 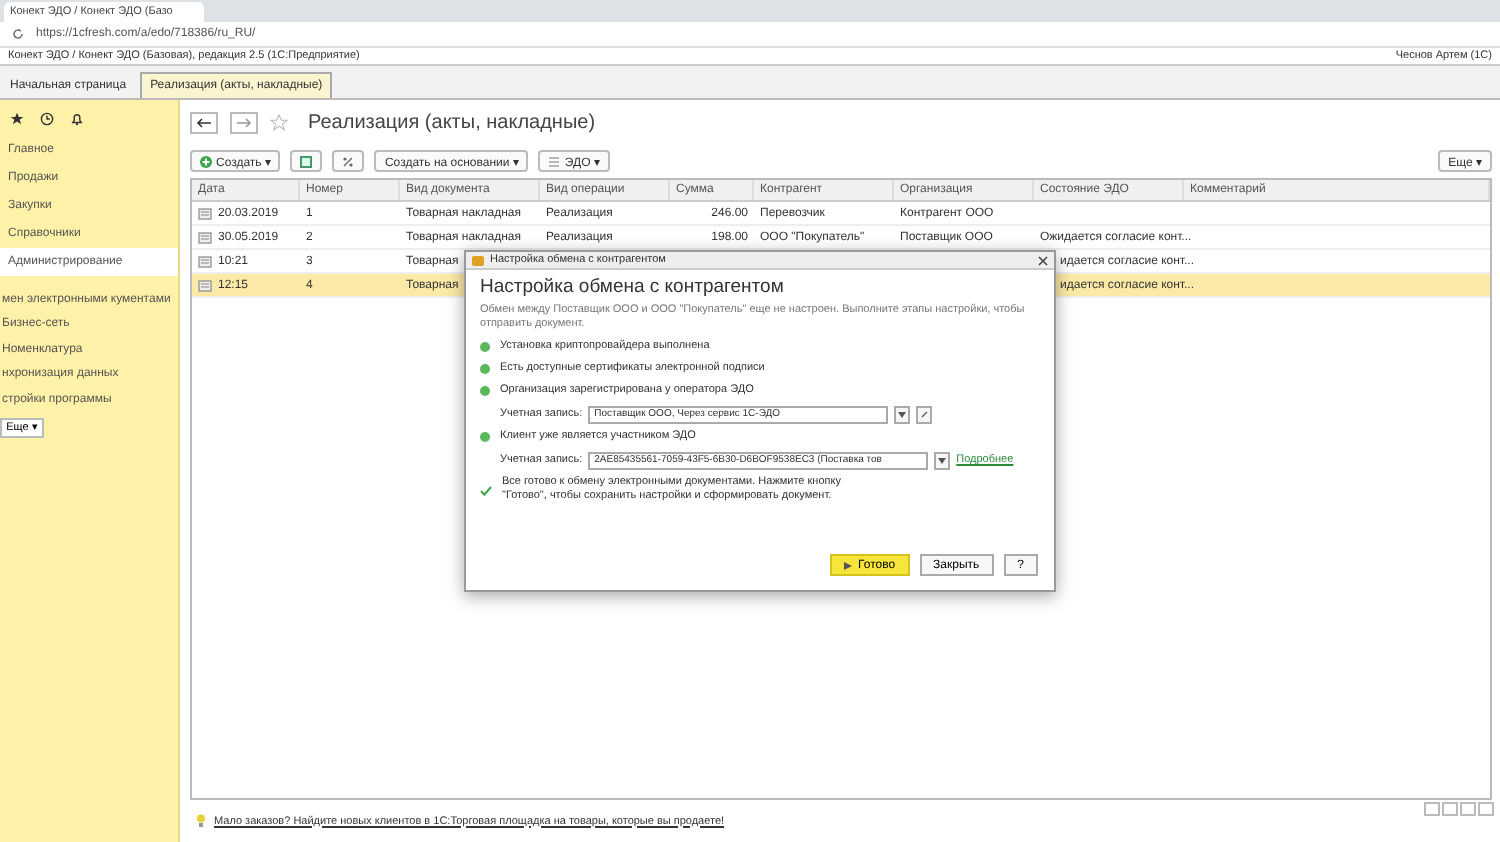 I want to click on dialog-heading: Настройка обмена с контрагентом, so click(x=633, y=287).